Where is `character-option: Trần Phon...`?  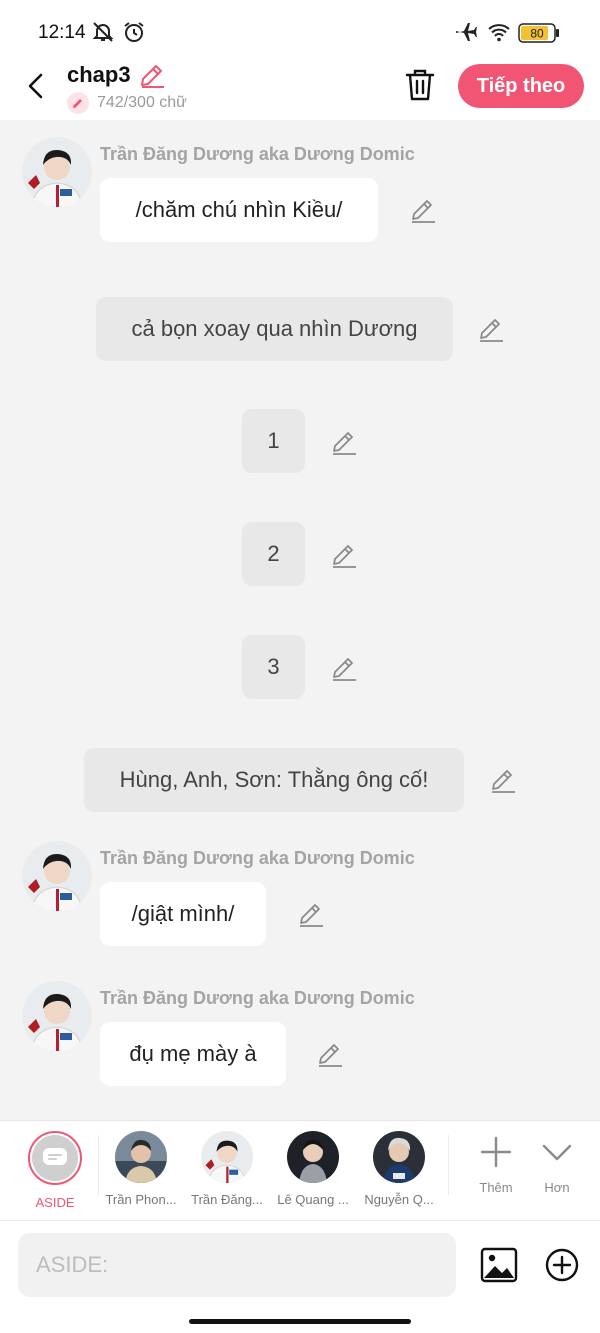
character-option: Trần Phon... is located at coordinates (141, 1169).